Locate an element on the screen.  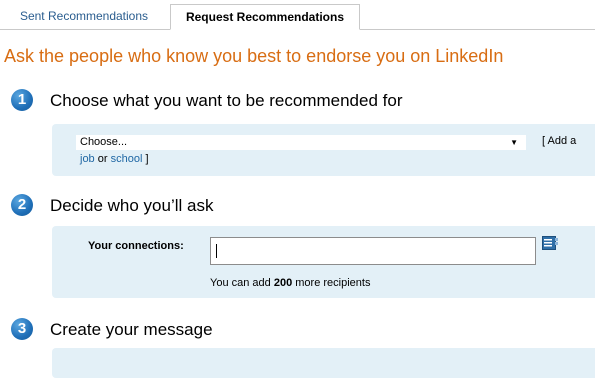
step-2-title: Decide who you’ll ask is located at coordinates (132, 205).